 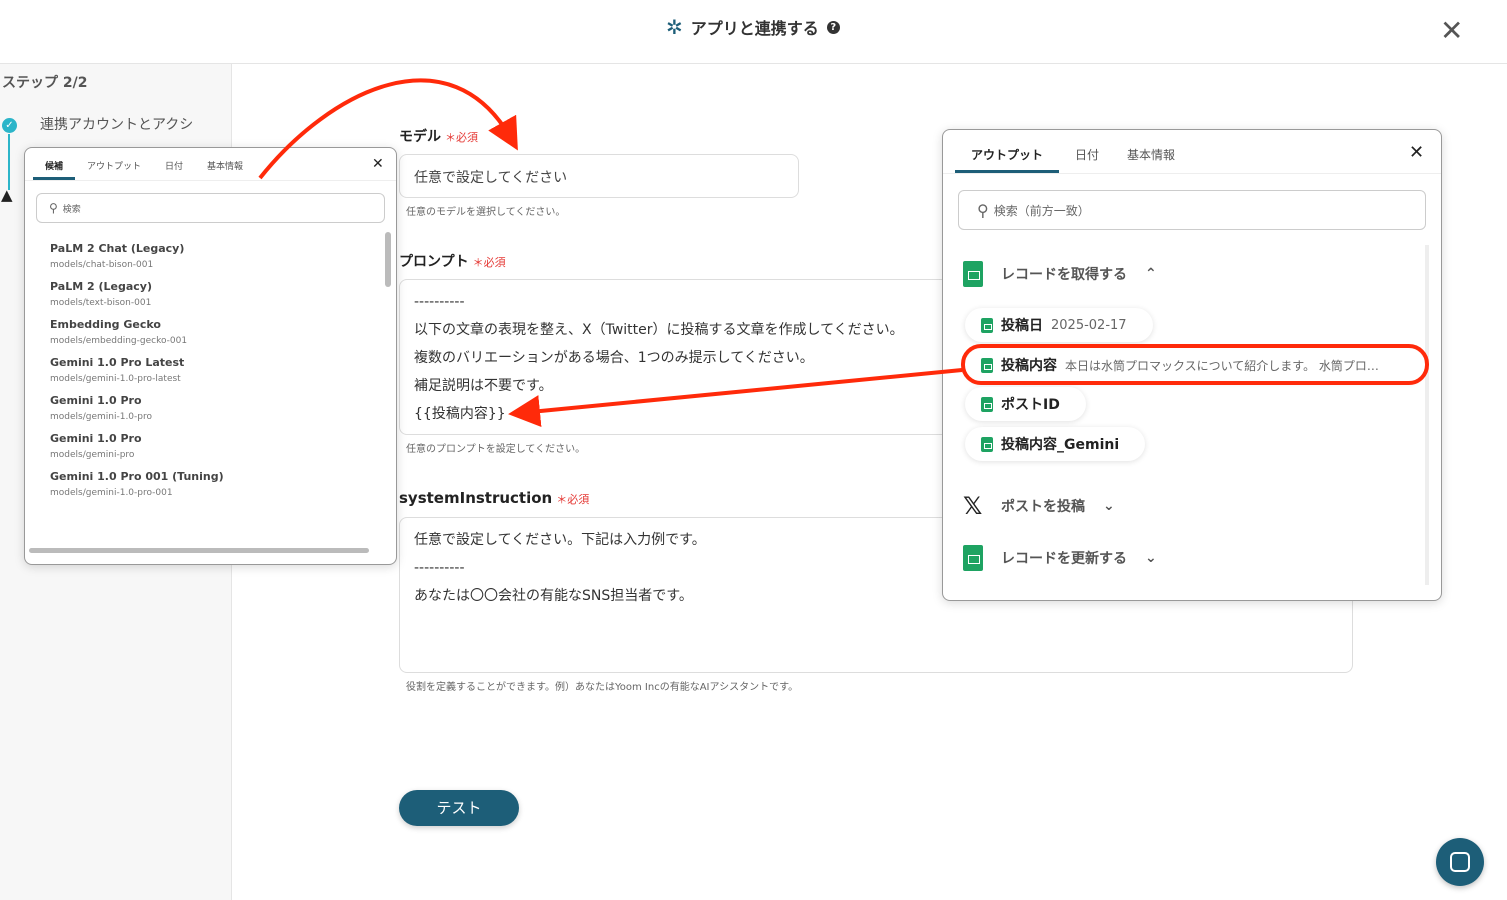 What do you see at coordinates (674, 27) in the screenshot?
I see `network-icon: ✲` at bounding box center [674, 27].